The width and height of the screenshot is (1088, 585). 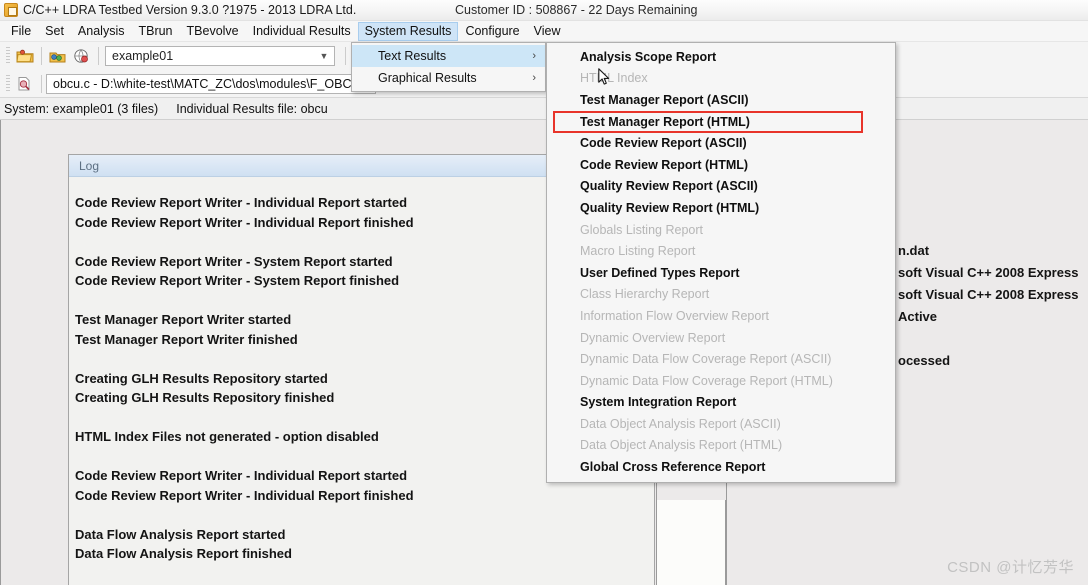 I want to click on submenu-item-label: User Defined Types Report, so click(x=660, y=272).